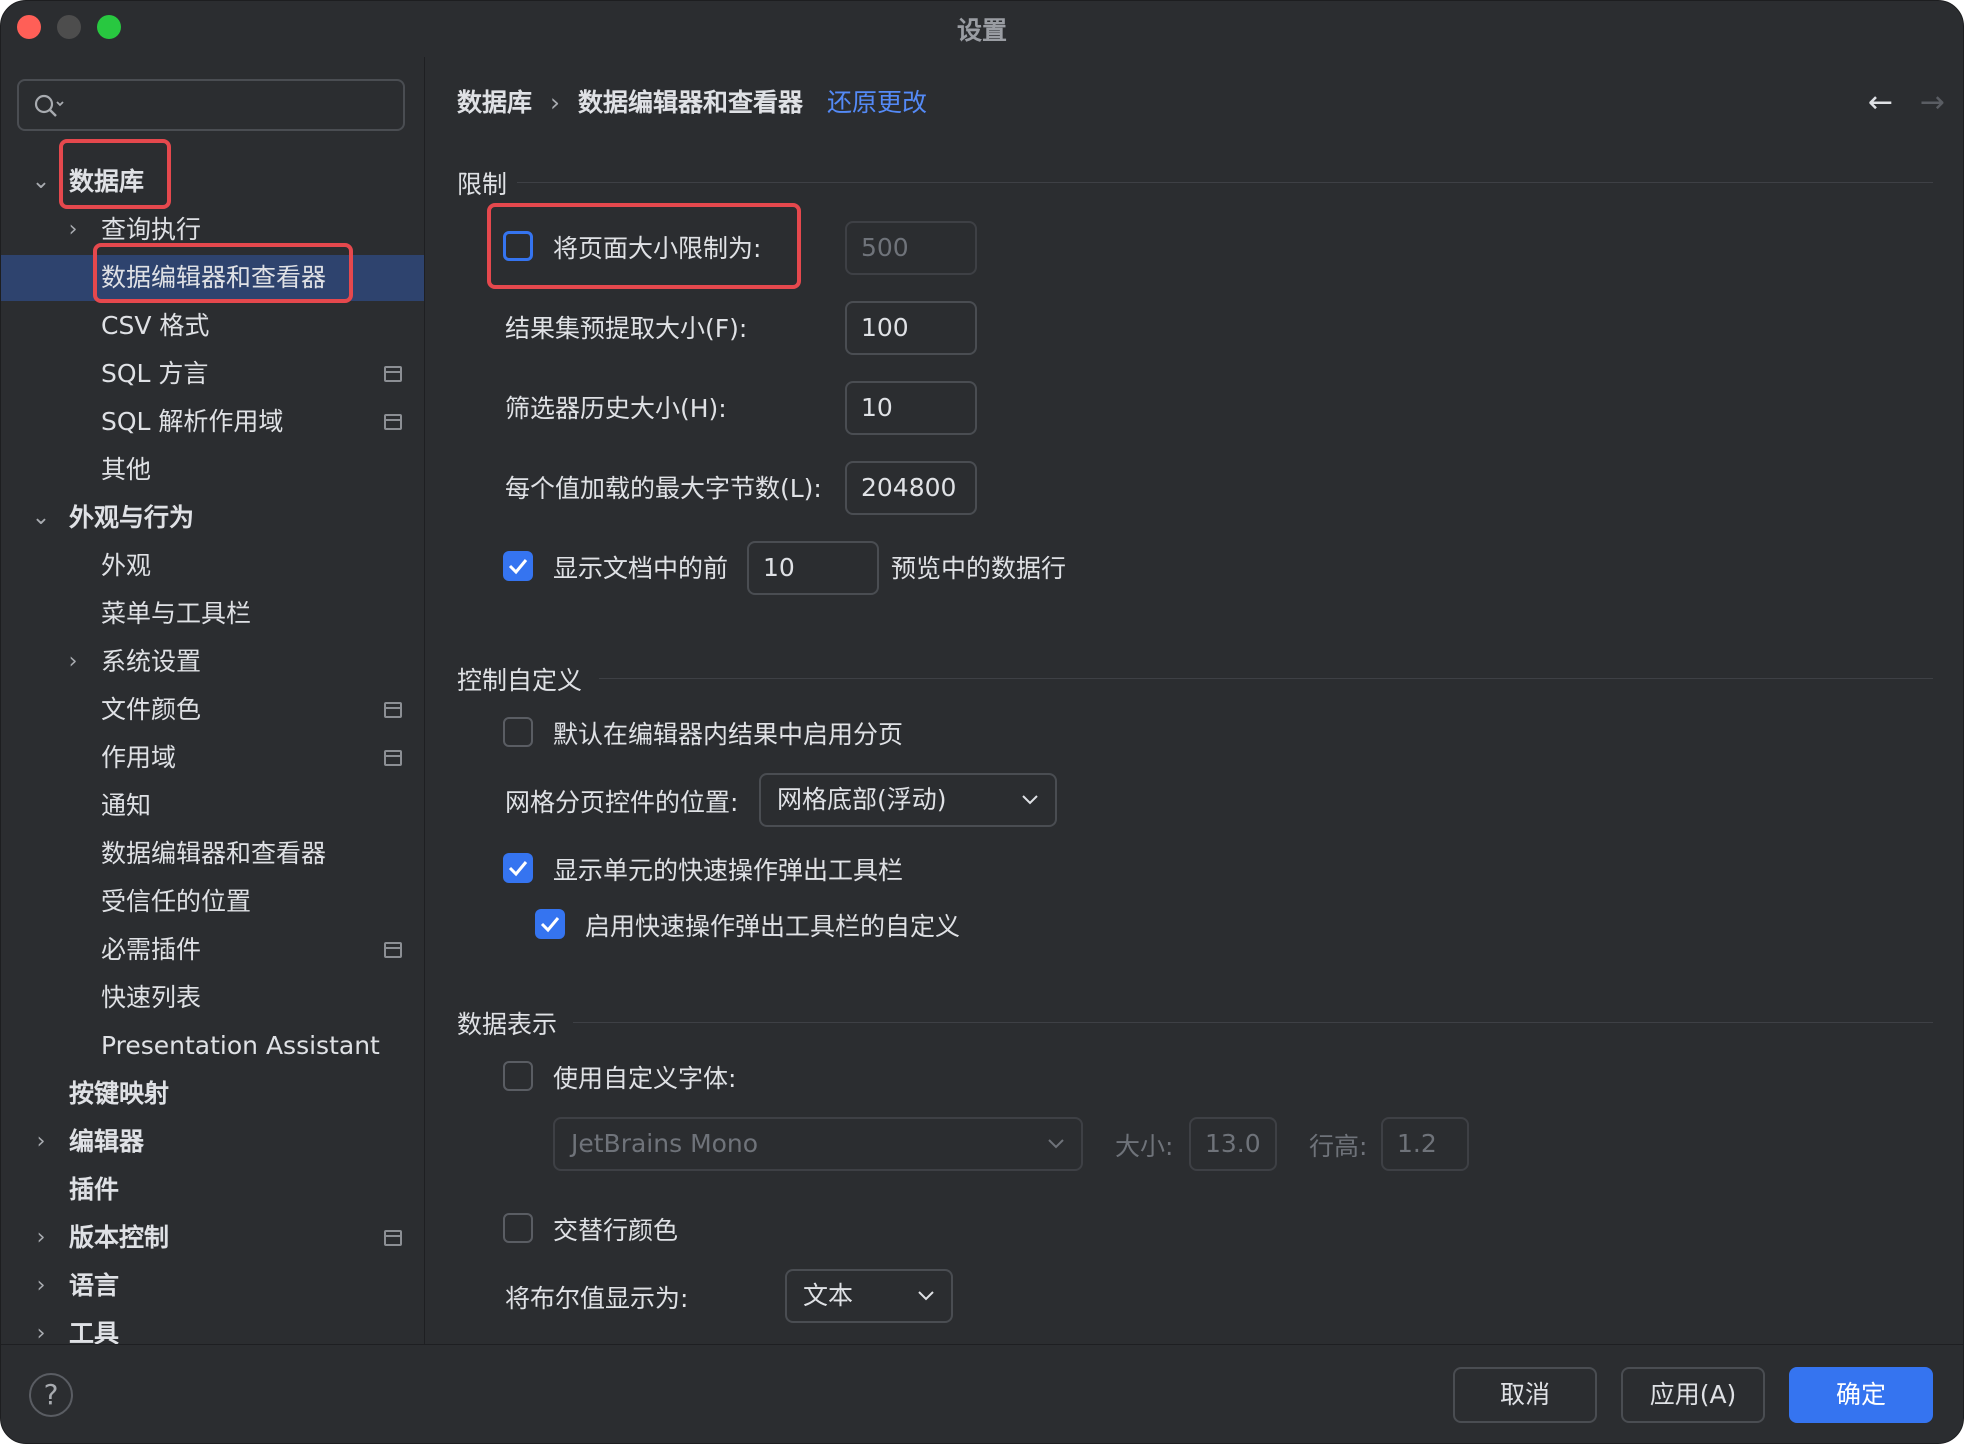 This screenshot has width=1964, height=1444. What do you see at coordinates (773, 926) in the screenshot?
I see `quick-toolbar-custom-label: 启用快速操作弹出工具栏的自定义` at bounding box center [773, 926].